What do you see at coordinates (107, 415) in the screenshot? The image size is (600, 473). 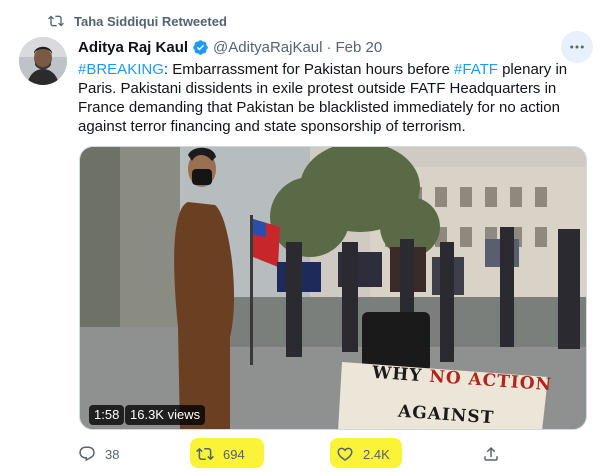 I see `video-duration-badge: 1:58` at bounding box center [107, 415].